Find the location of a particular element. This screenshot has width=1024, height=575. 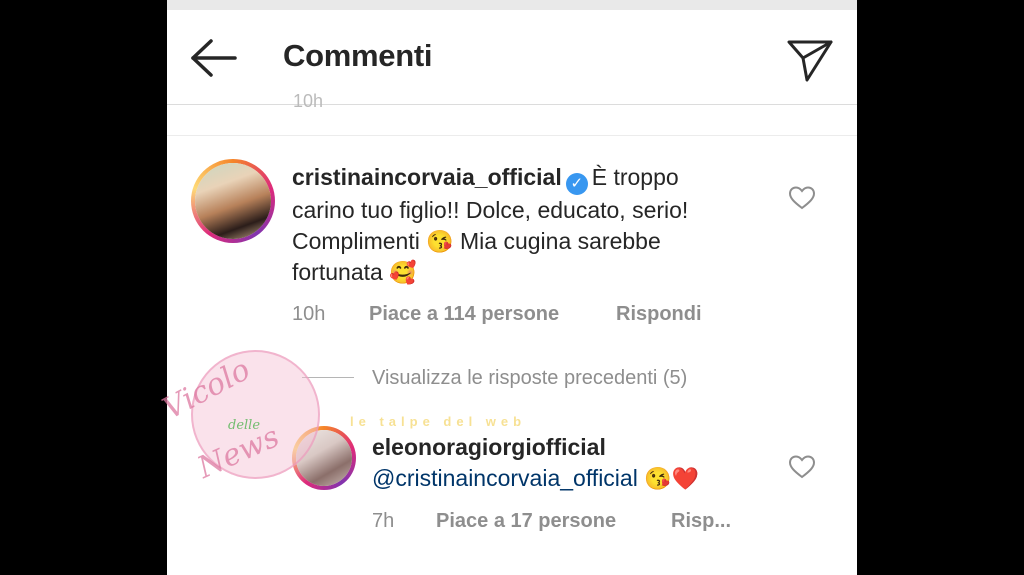

avatar-photo is located at coordinates (233, 201).